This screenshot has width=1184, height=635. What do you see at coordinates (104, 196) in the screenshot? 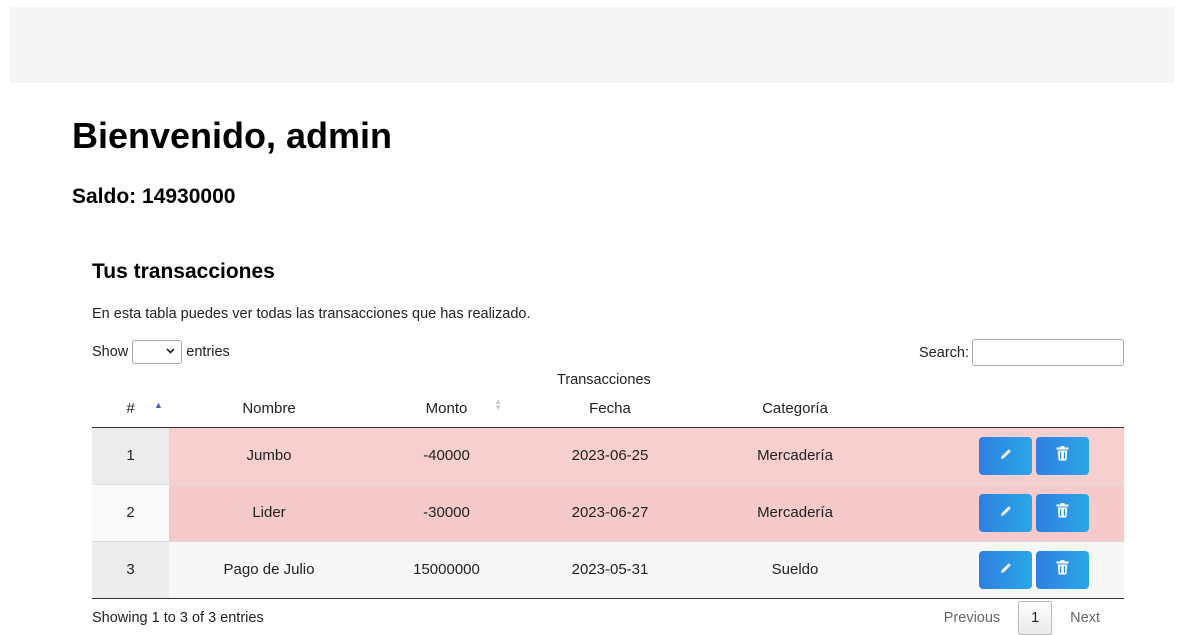
I see `balance-label: Saldo:` at bounding box center [104, 196].